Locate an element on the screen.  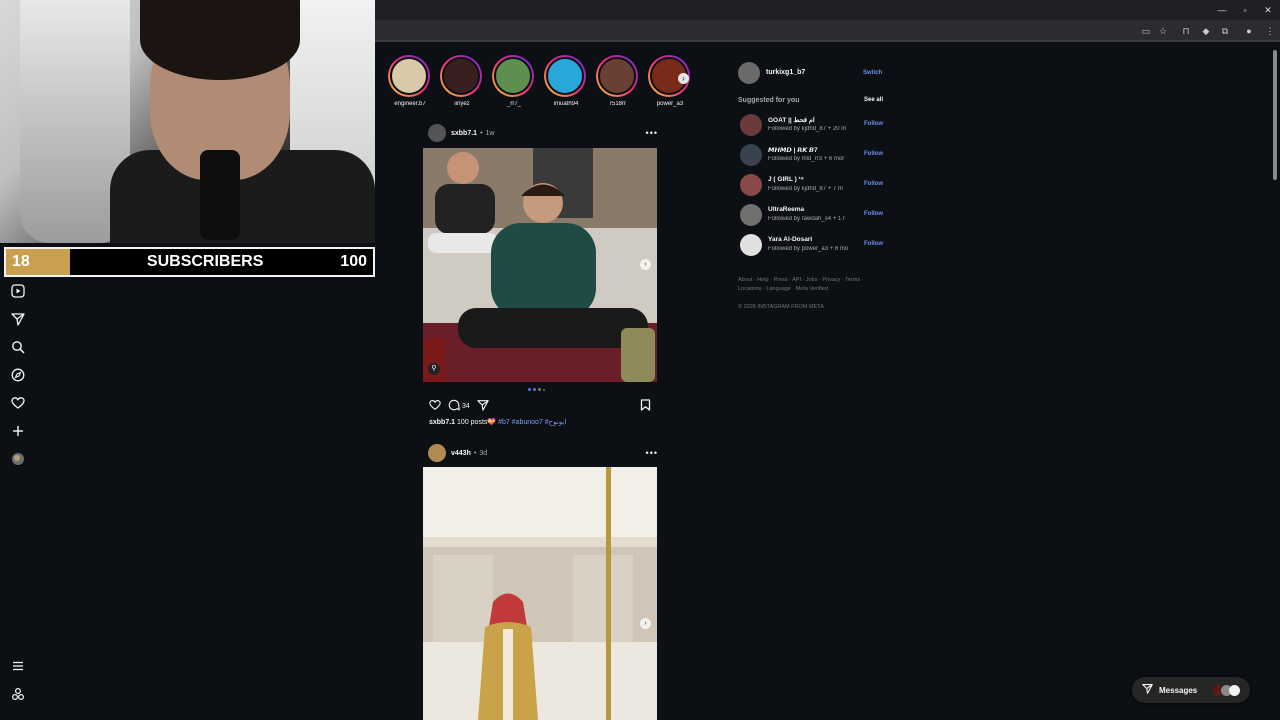
suggestion-followed-by: Followed by kjdhd_87 + 7 m is located at coordinates (805, 189).